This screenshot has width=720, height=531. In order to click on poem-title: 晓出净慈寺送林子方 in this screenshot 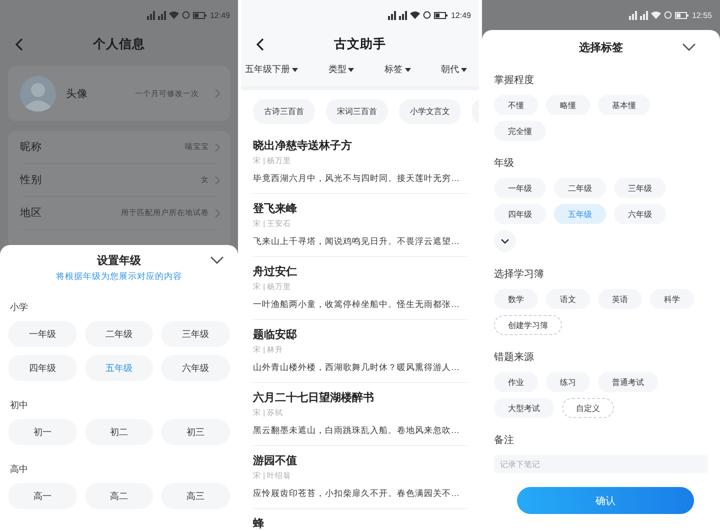, I will do `click(360, 145)`.